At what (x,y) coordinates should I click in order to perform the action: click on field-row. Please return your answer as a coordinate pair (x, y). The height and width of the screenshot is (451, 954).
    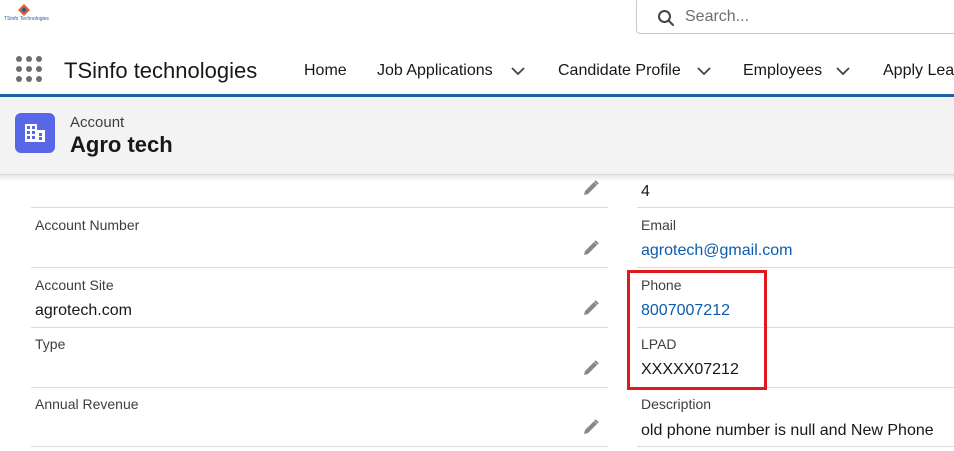
    Looking at the image, I should click on (319, 191).